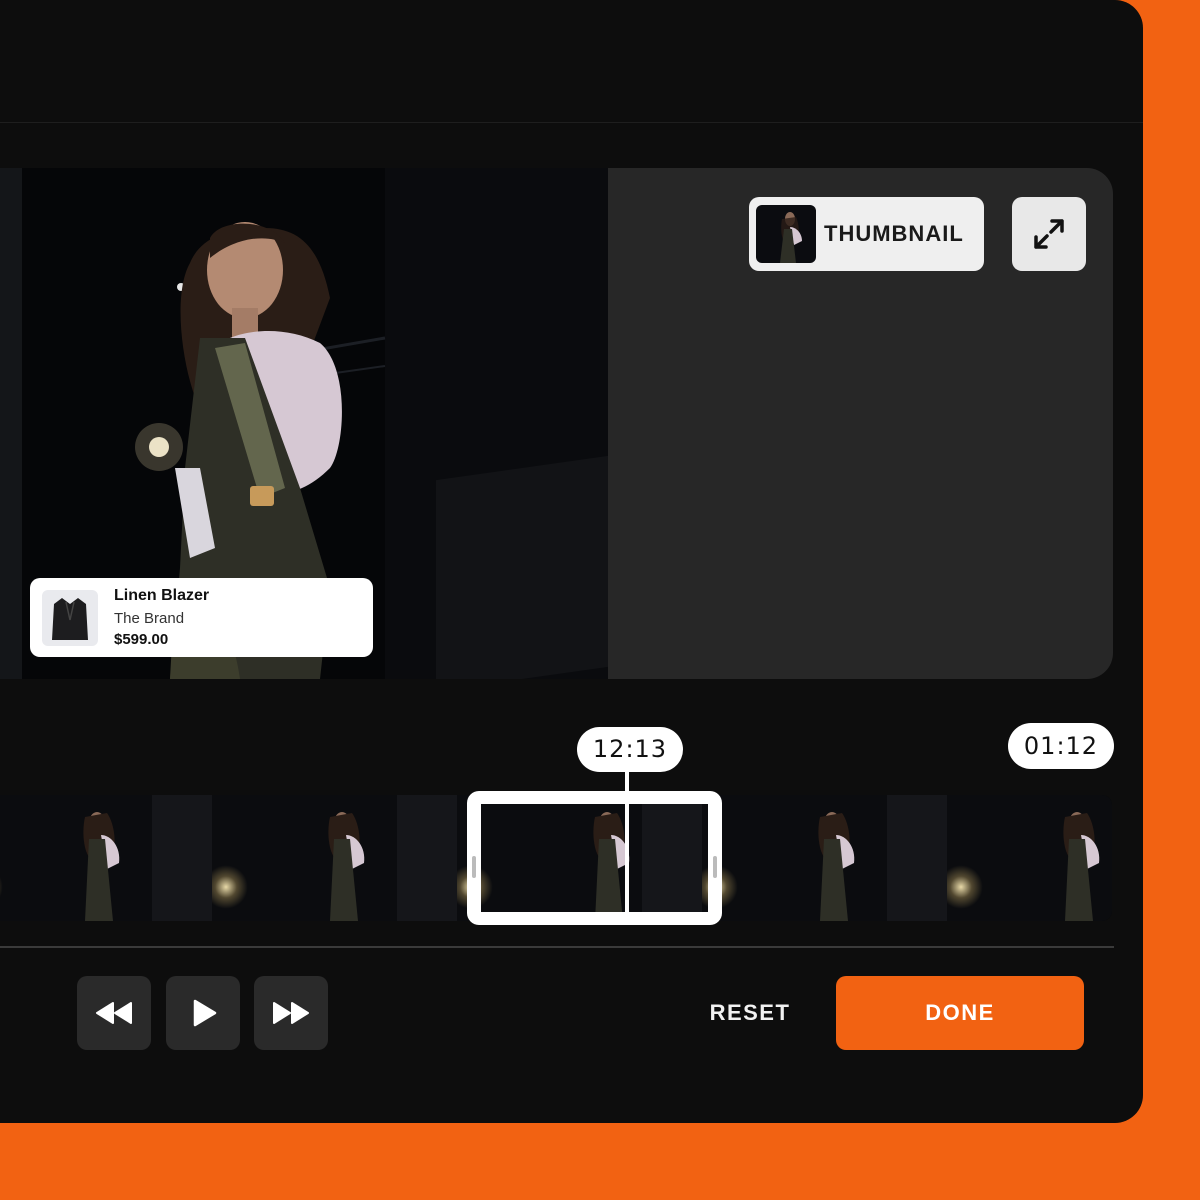  I want to click on scrub-bar, so click(557, 947).